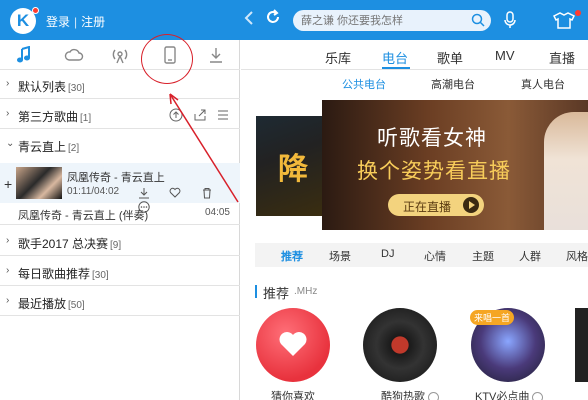 The image size is (588, 400). Describe the element at coordinates (10, 143) in the screenshot. I see `chevron-down-icon: ⌄` at that location.